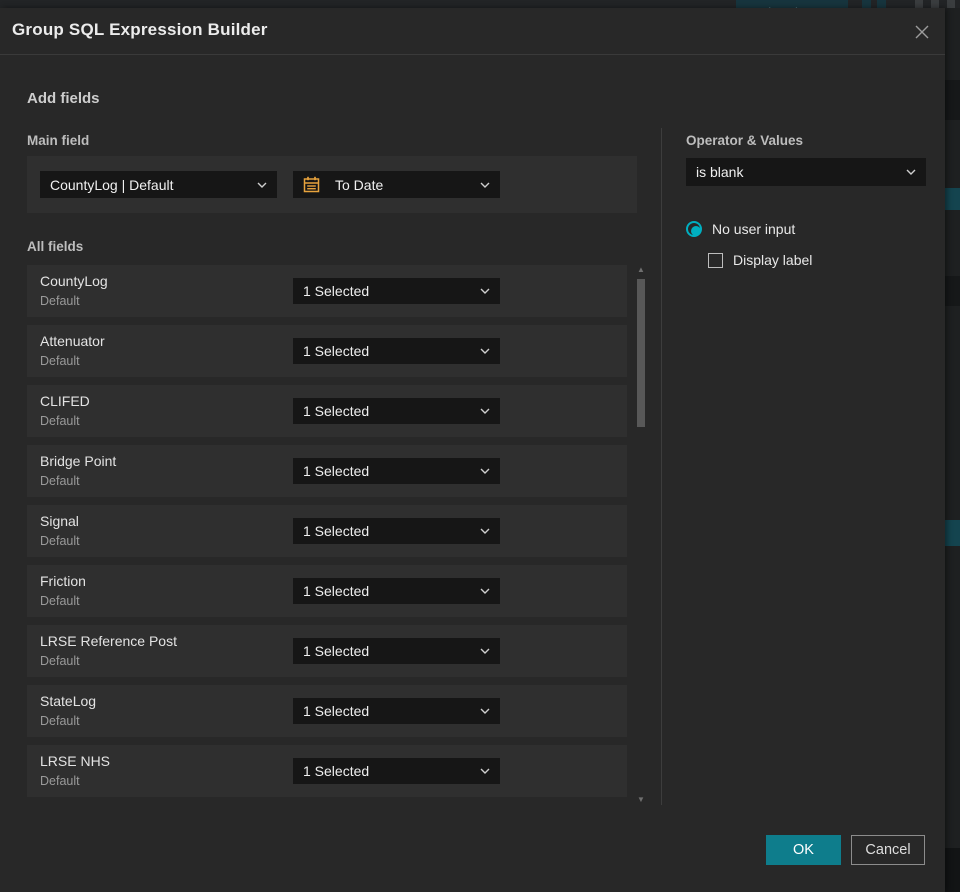 The image size is (960, 892). I want to click on field-name: Signal, so click(59, 521).